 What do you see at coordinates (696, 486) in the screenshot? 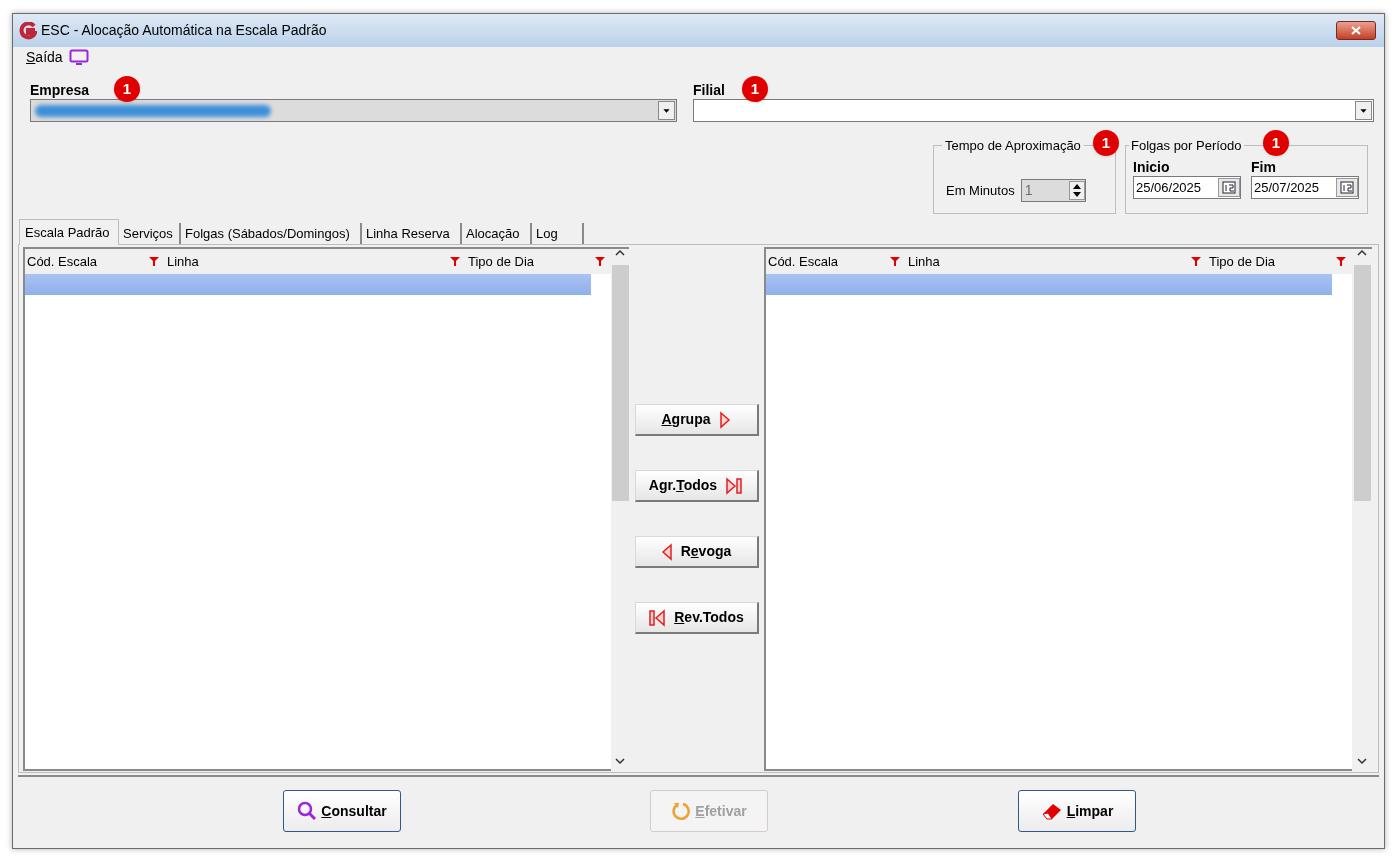
I see `transfer-button: Agr.Todos` at bounding box center [696, 486].